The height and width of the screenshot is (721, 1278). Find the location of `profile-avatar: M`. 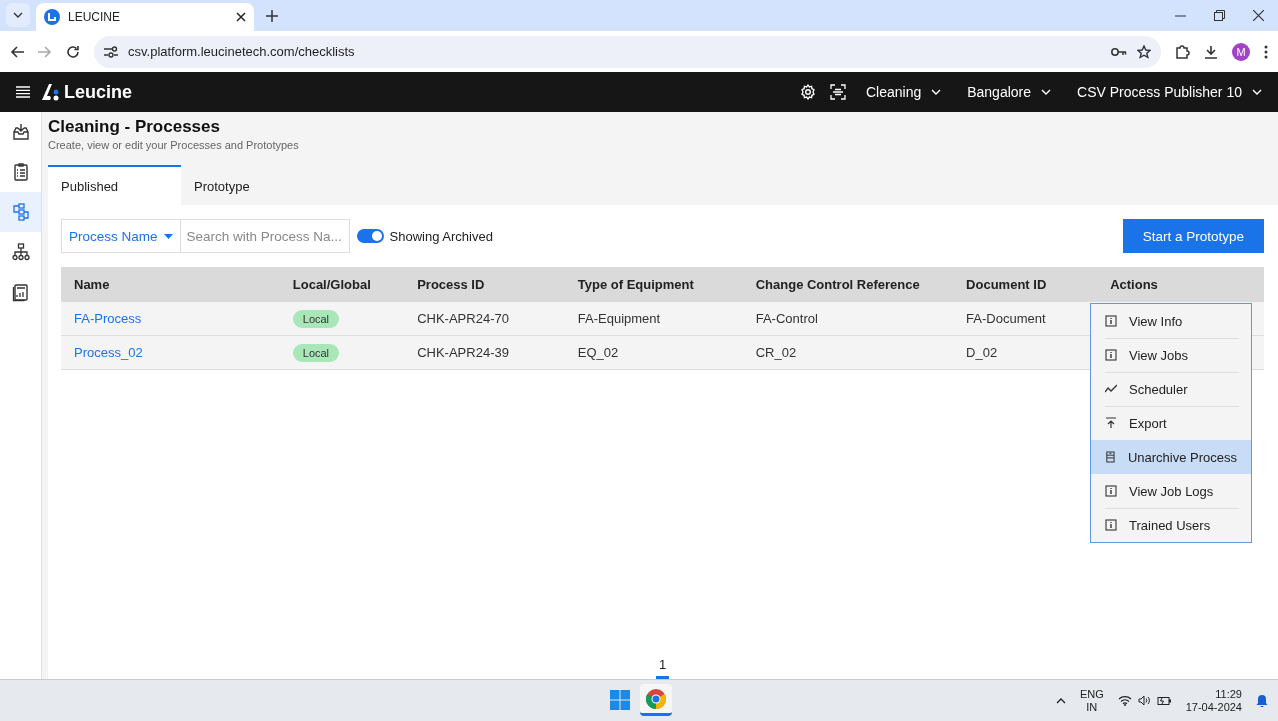

profile-avatar: M is located at coordinates (1241, 51).